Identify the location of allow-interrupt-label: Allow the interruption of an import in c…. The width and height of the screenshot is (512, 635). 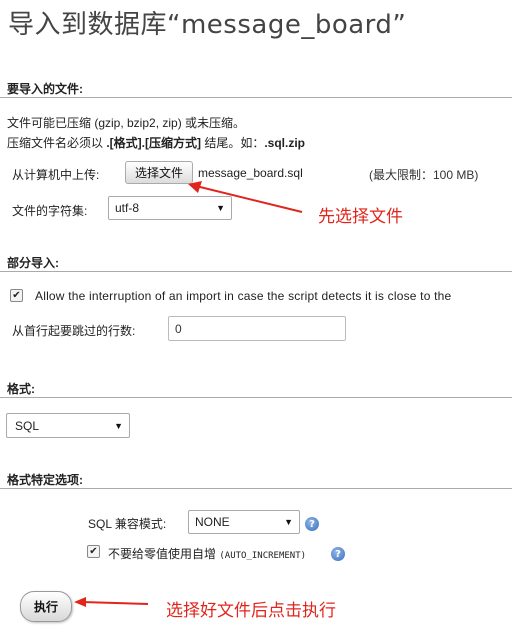
(243, 296).